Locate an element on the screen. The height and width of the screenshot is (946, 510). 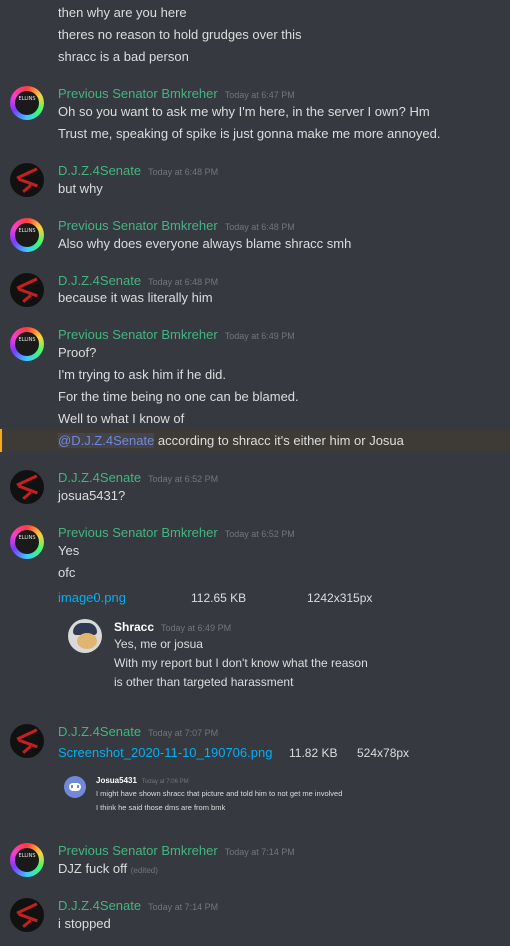
message-line: Yes is located at coordinates (69, 550).